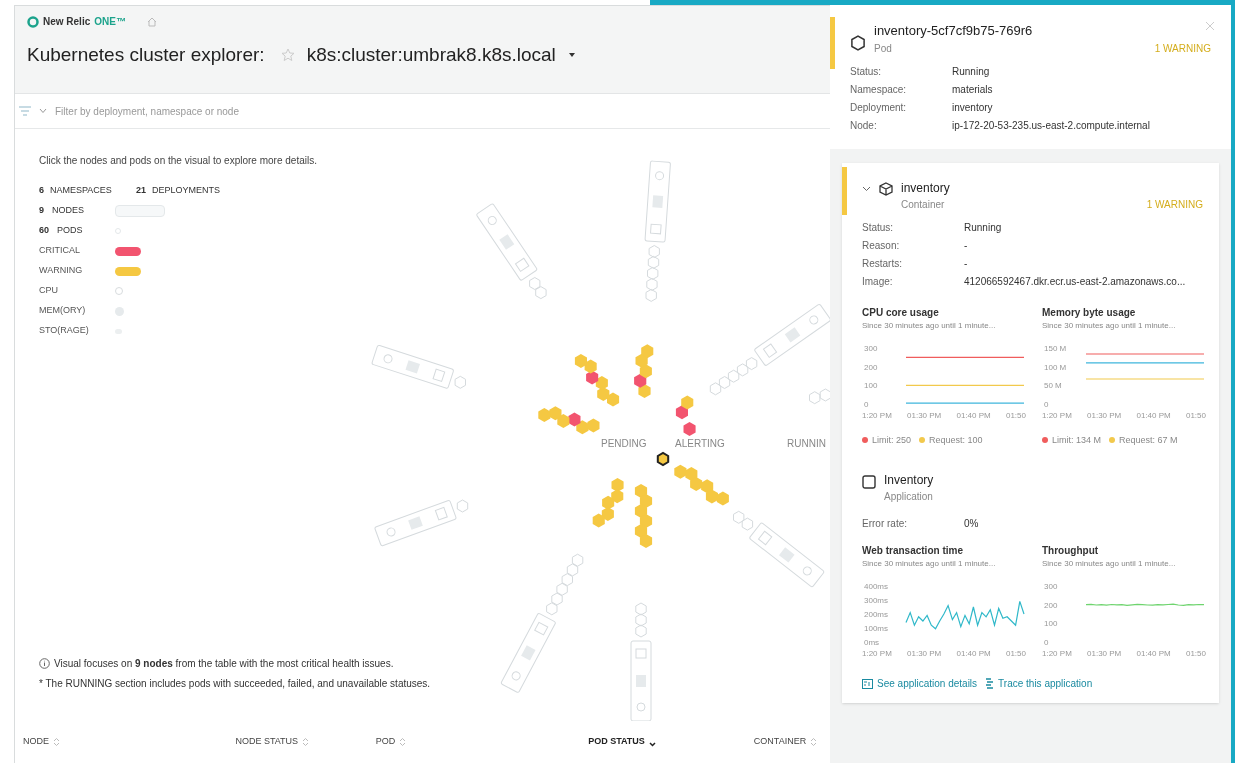 This screenshot has height=763, width=1235. I want to click on legend-label: WARNING, so click(61, 271).